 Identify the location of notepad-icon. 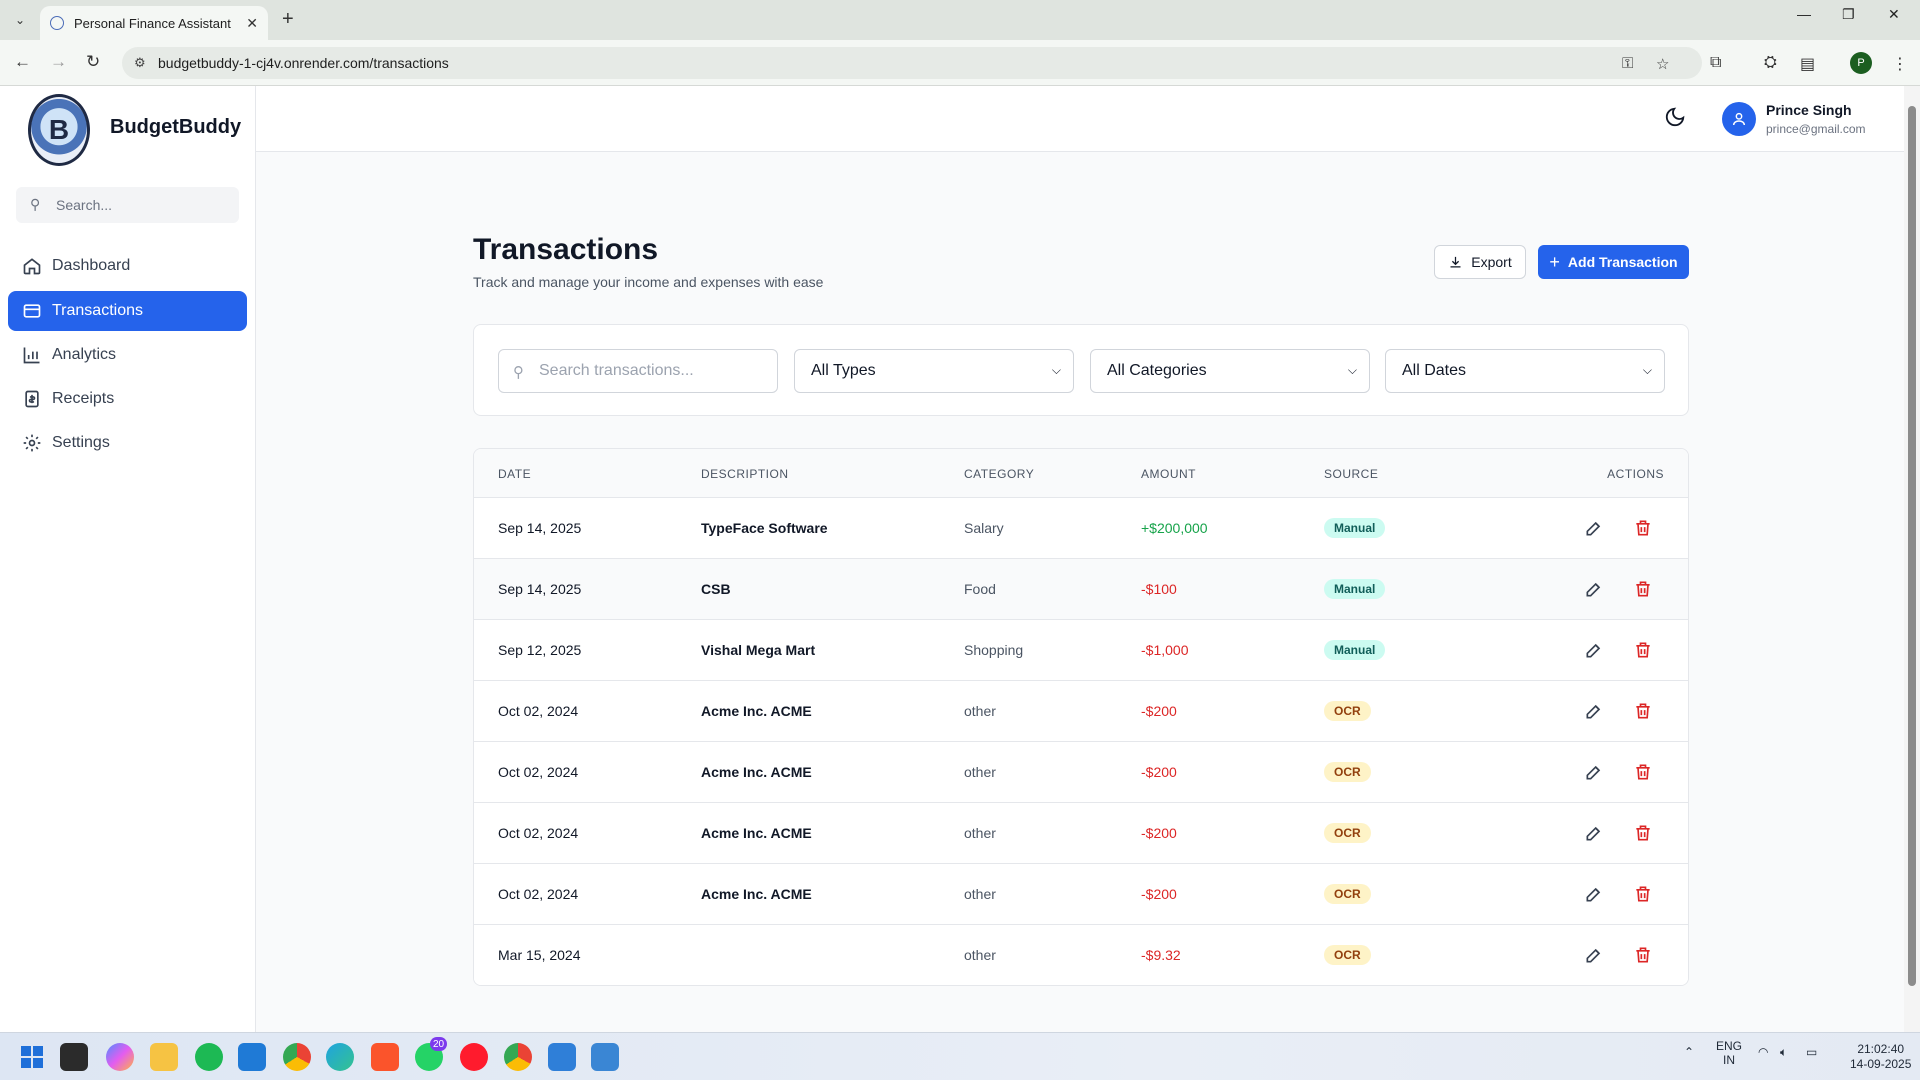
(605, 1057).